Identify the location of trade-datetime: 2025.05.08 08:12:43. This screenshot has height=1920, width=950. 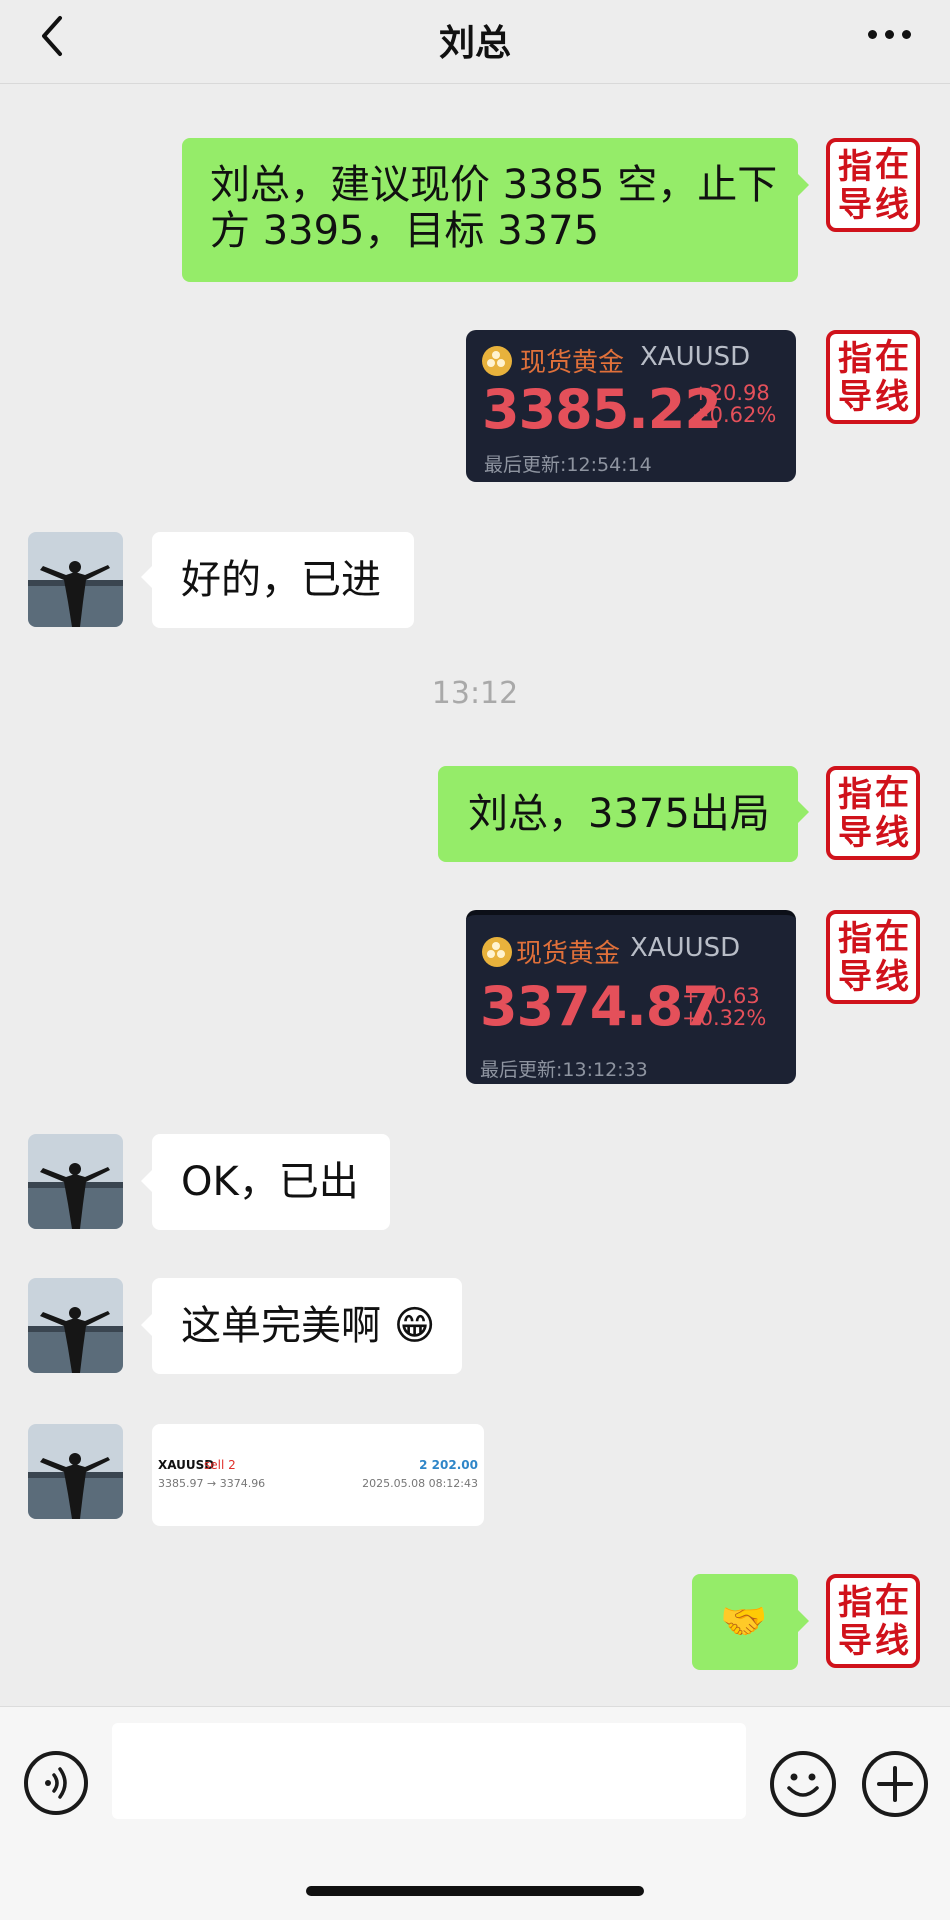
(420, 1483).